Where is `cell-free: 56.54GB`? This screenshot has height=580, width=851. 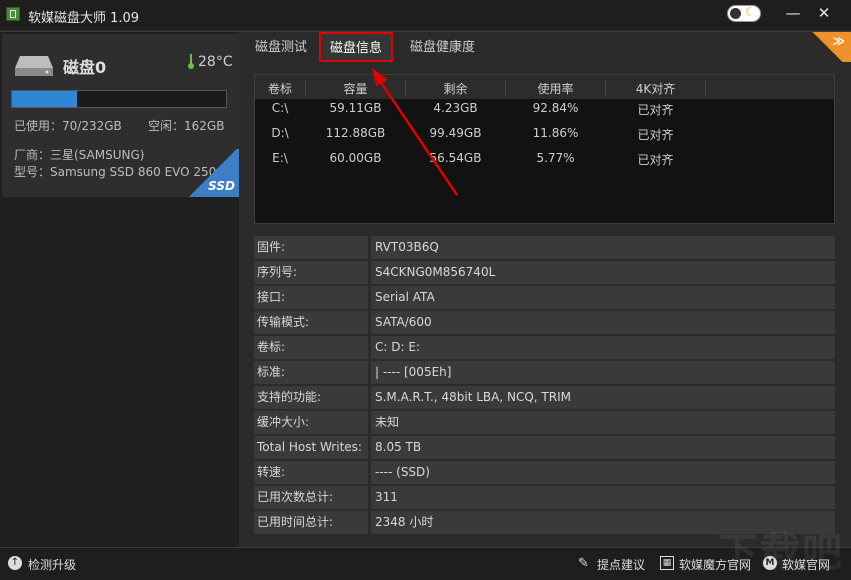
cell-free: 56.54GB is located at coordinates (455, 158).